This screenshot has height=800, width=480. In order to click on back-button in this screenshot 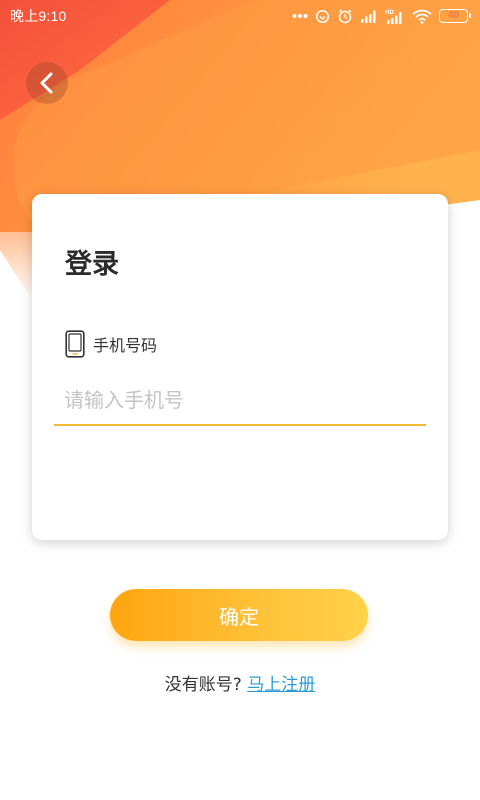, I will do `click(47, 83)`.